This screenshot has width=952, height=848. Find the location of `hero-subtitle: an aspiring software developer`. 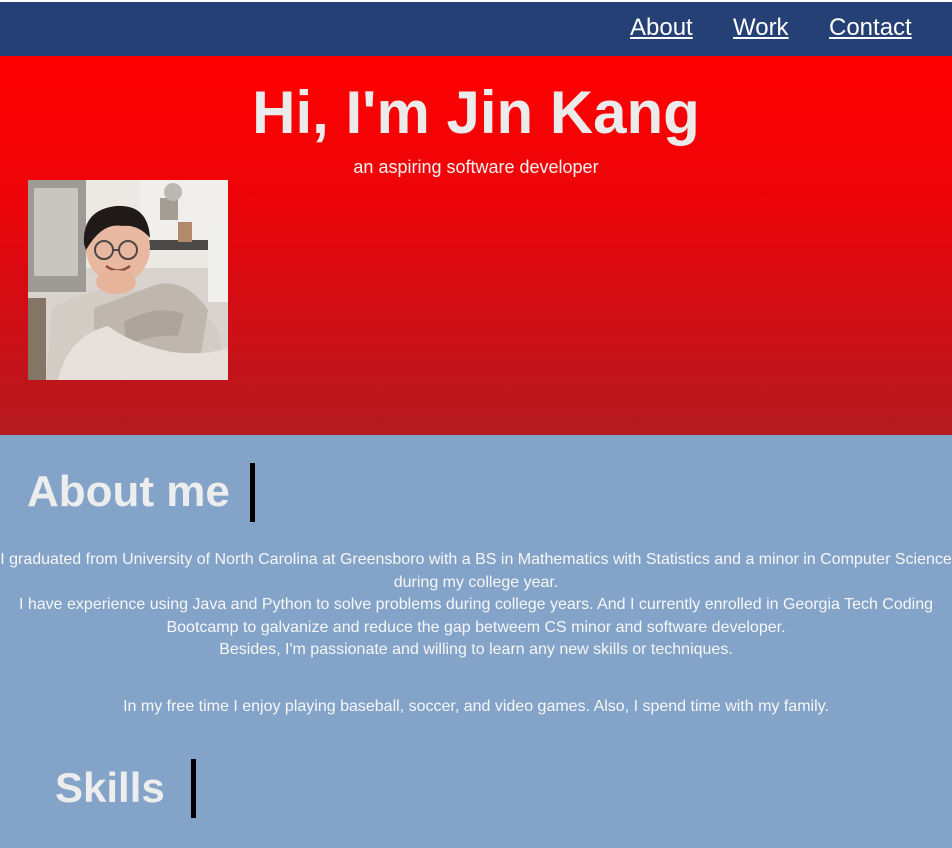

hero-subtitle: an aspiring software developer is located at coordinates (476, 167).